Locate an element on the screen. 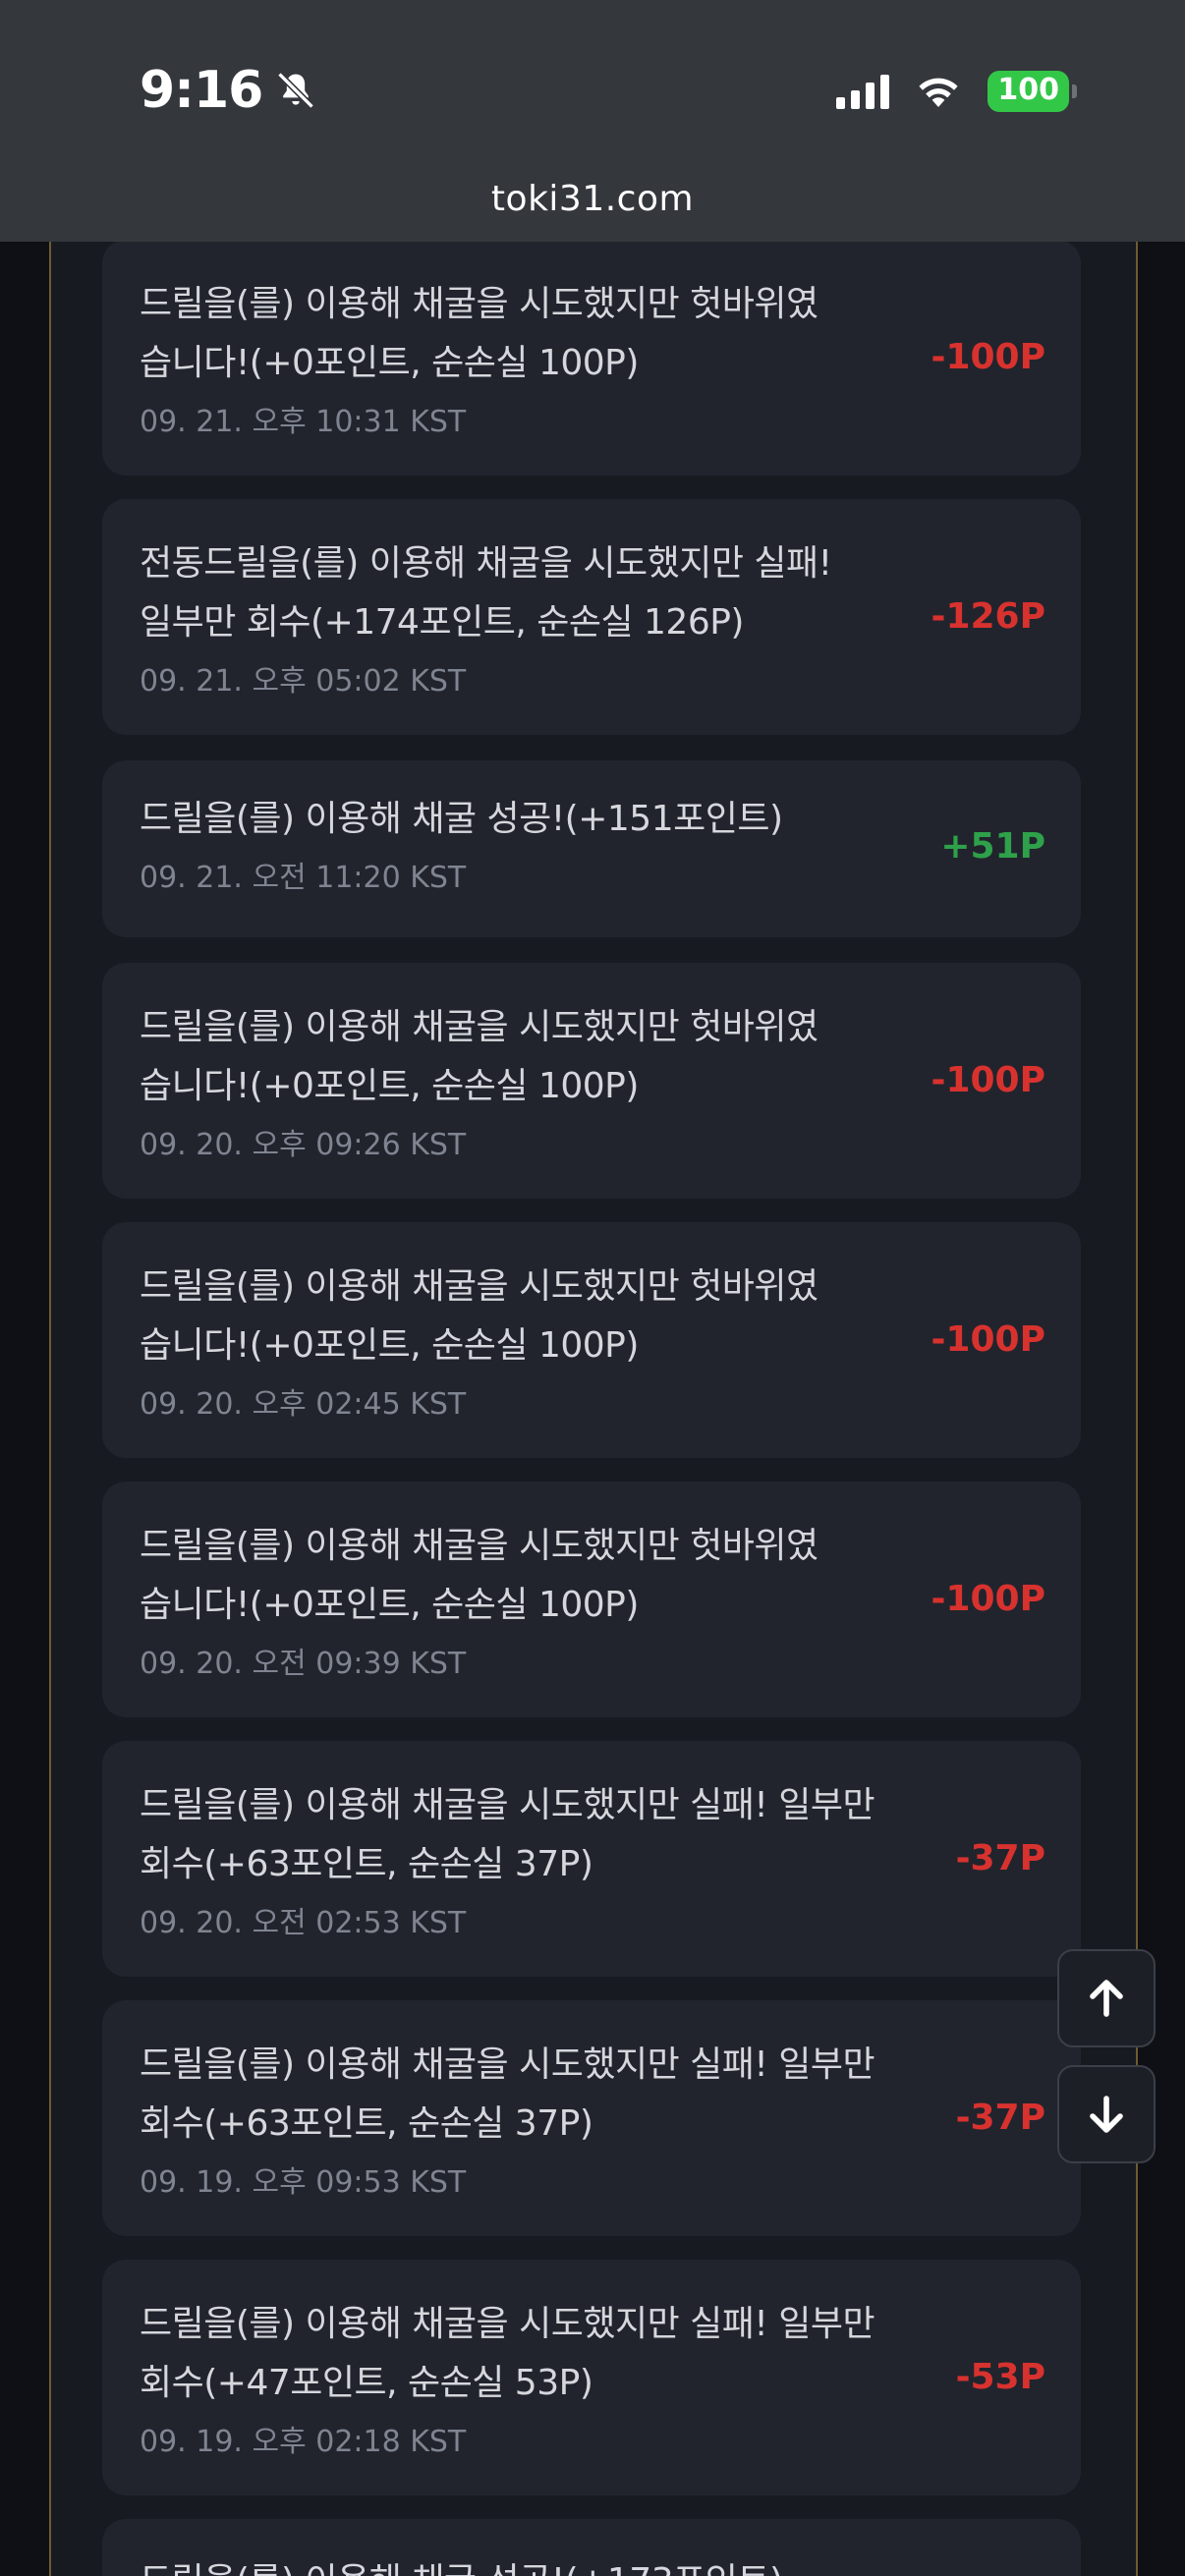 The height and width of the screenshot is (2576, 1185). status-icons: 100 is located at coordinates (957, 91).